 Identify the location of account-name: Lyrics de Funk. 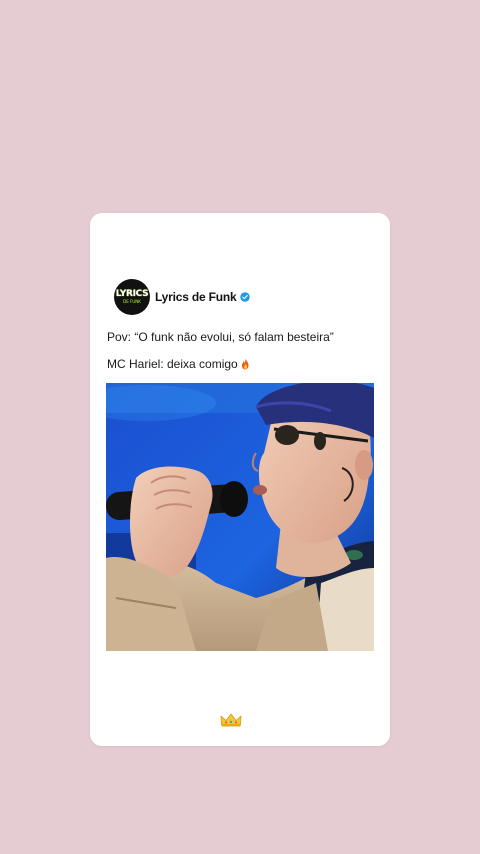
(196, 297).